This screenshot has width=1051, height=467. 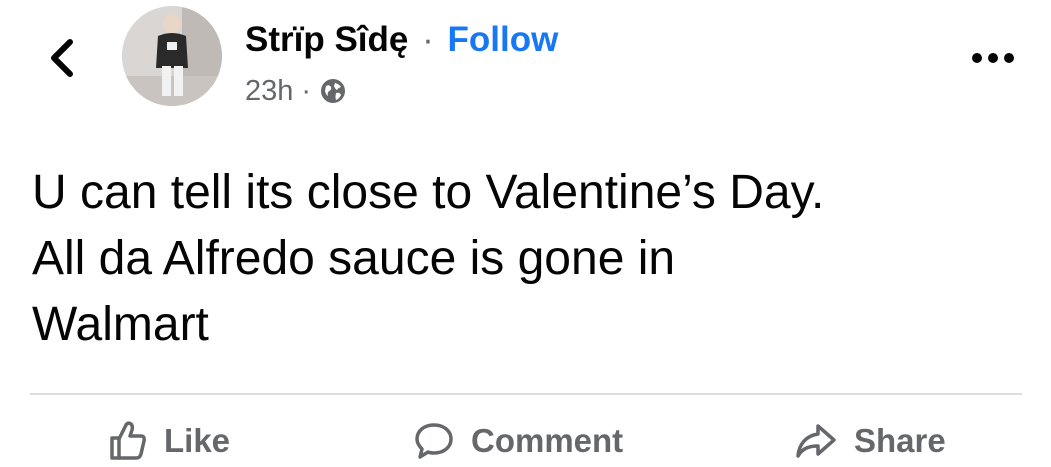 I want to click on post-text-line: U can tell its close to Valentine’s Day., so click(x=428, y=192).